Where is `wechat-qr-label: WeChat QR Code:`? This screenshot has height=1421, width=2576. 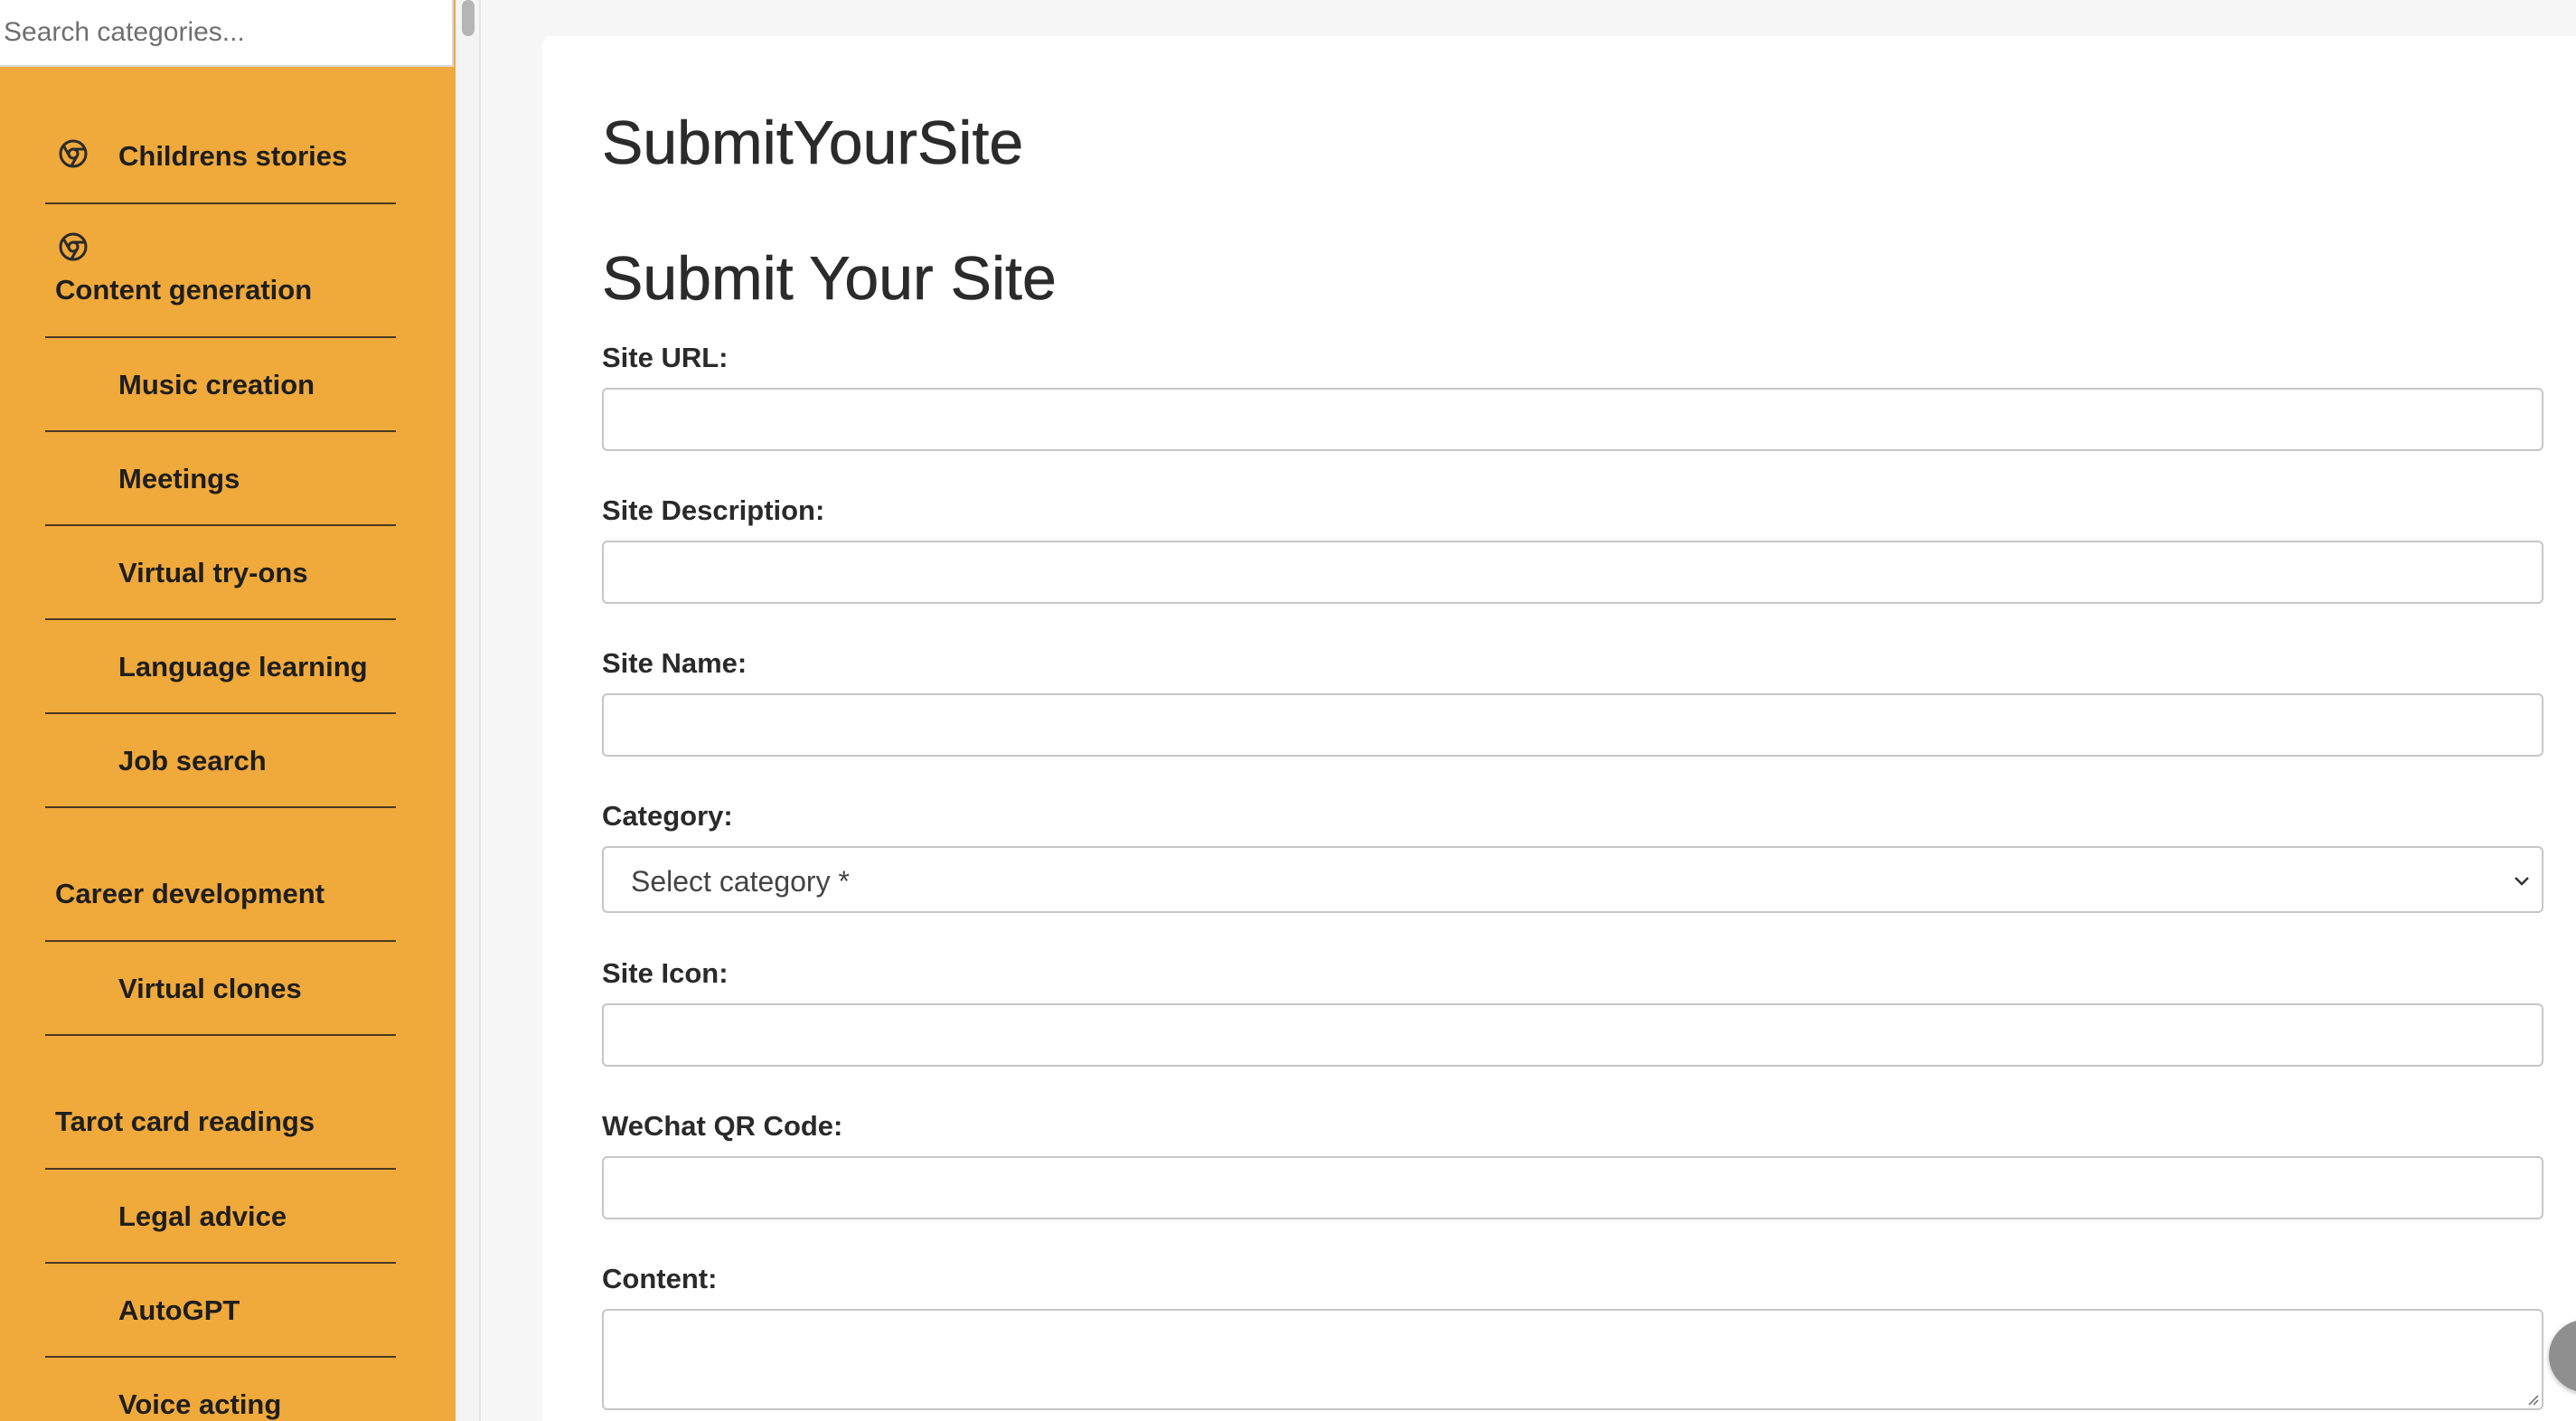
wechat-qr-label: WeChat QR Code: is located at coordinates (723, 1126).